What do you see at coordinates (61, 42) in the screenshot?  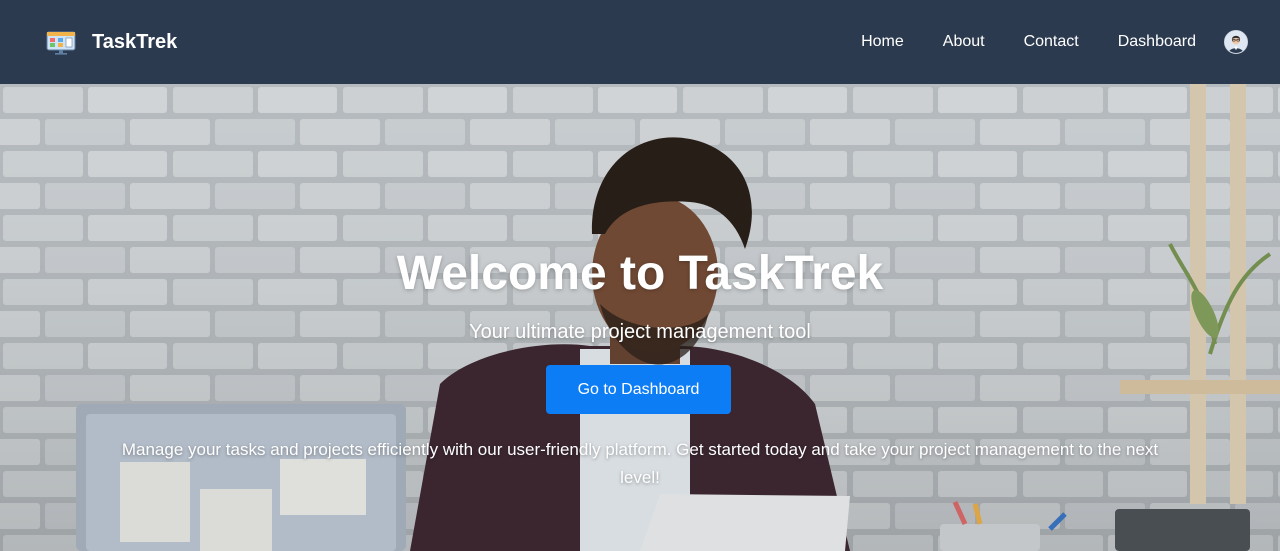 I see `logo-icon` at bounding box center [61, 42].